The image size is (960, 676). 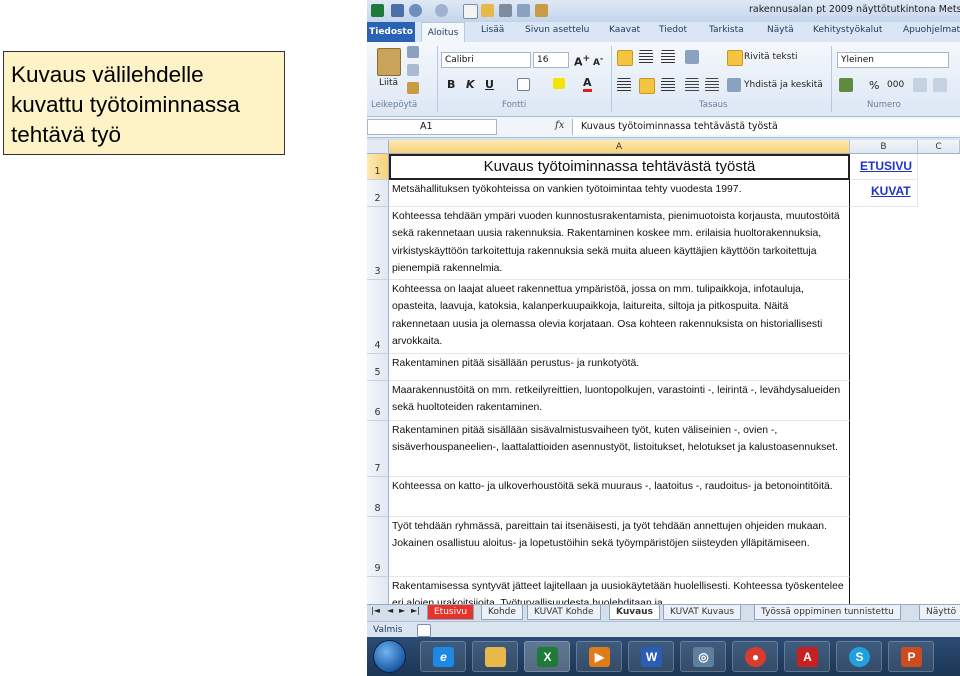 What do you see at coordinates (551, 60) in the screenshot?
I see `font-size-select: 16` at bounding box center [551, 60].